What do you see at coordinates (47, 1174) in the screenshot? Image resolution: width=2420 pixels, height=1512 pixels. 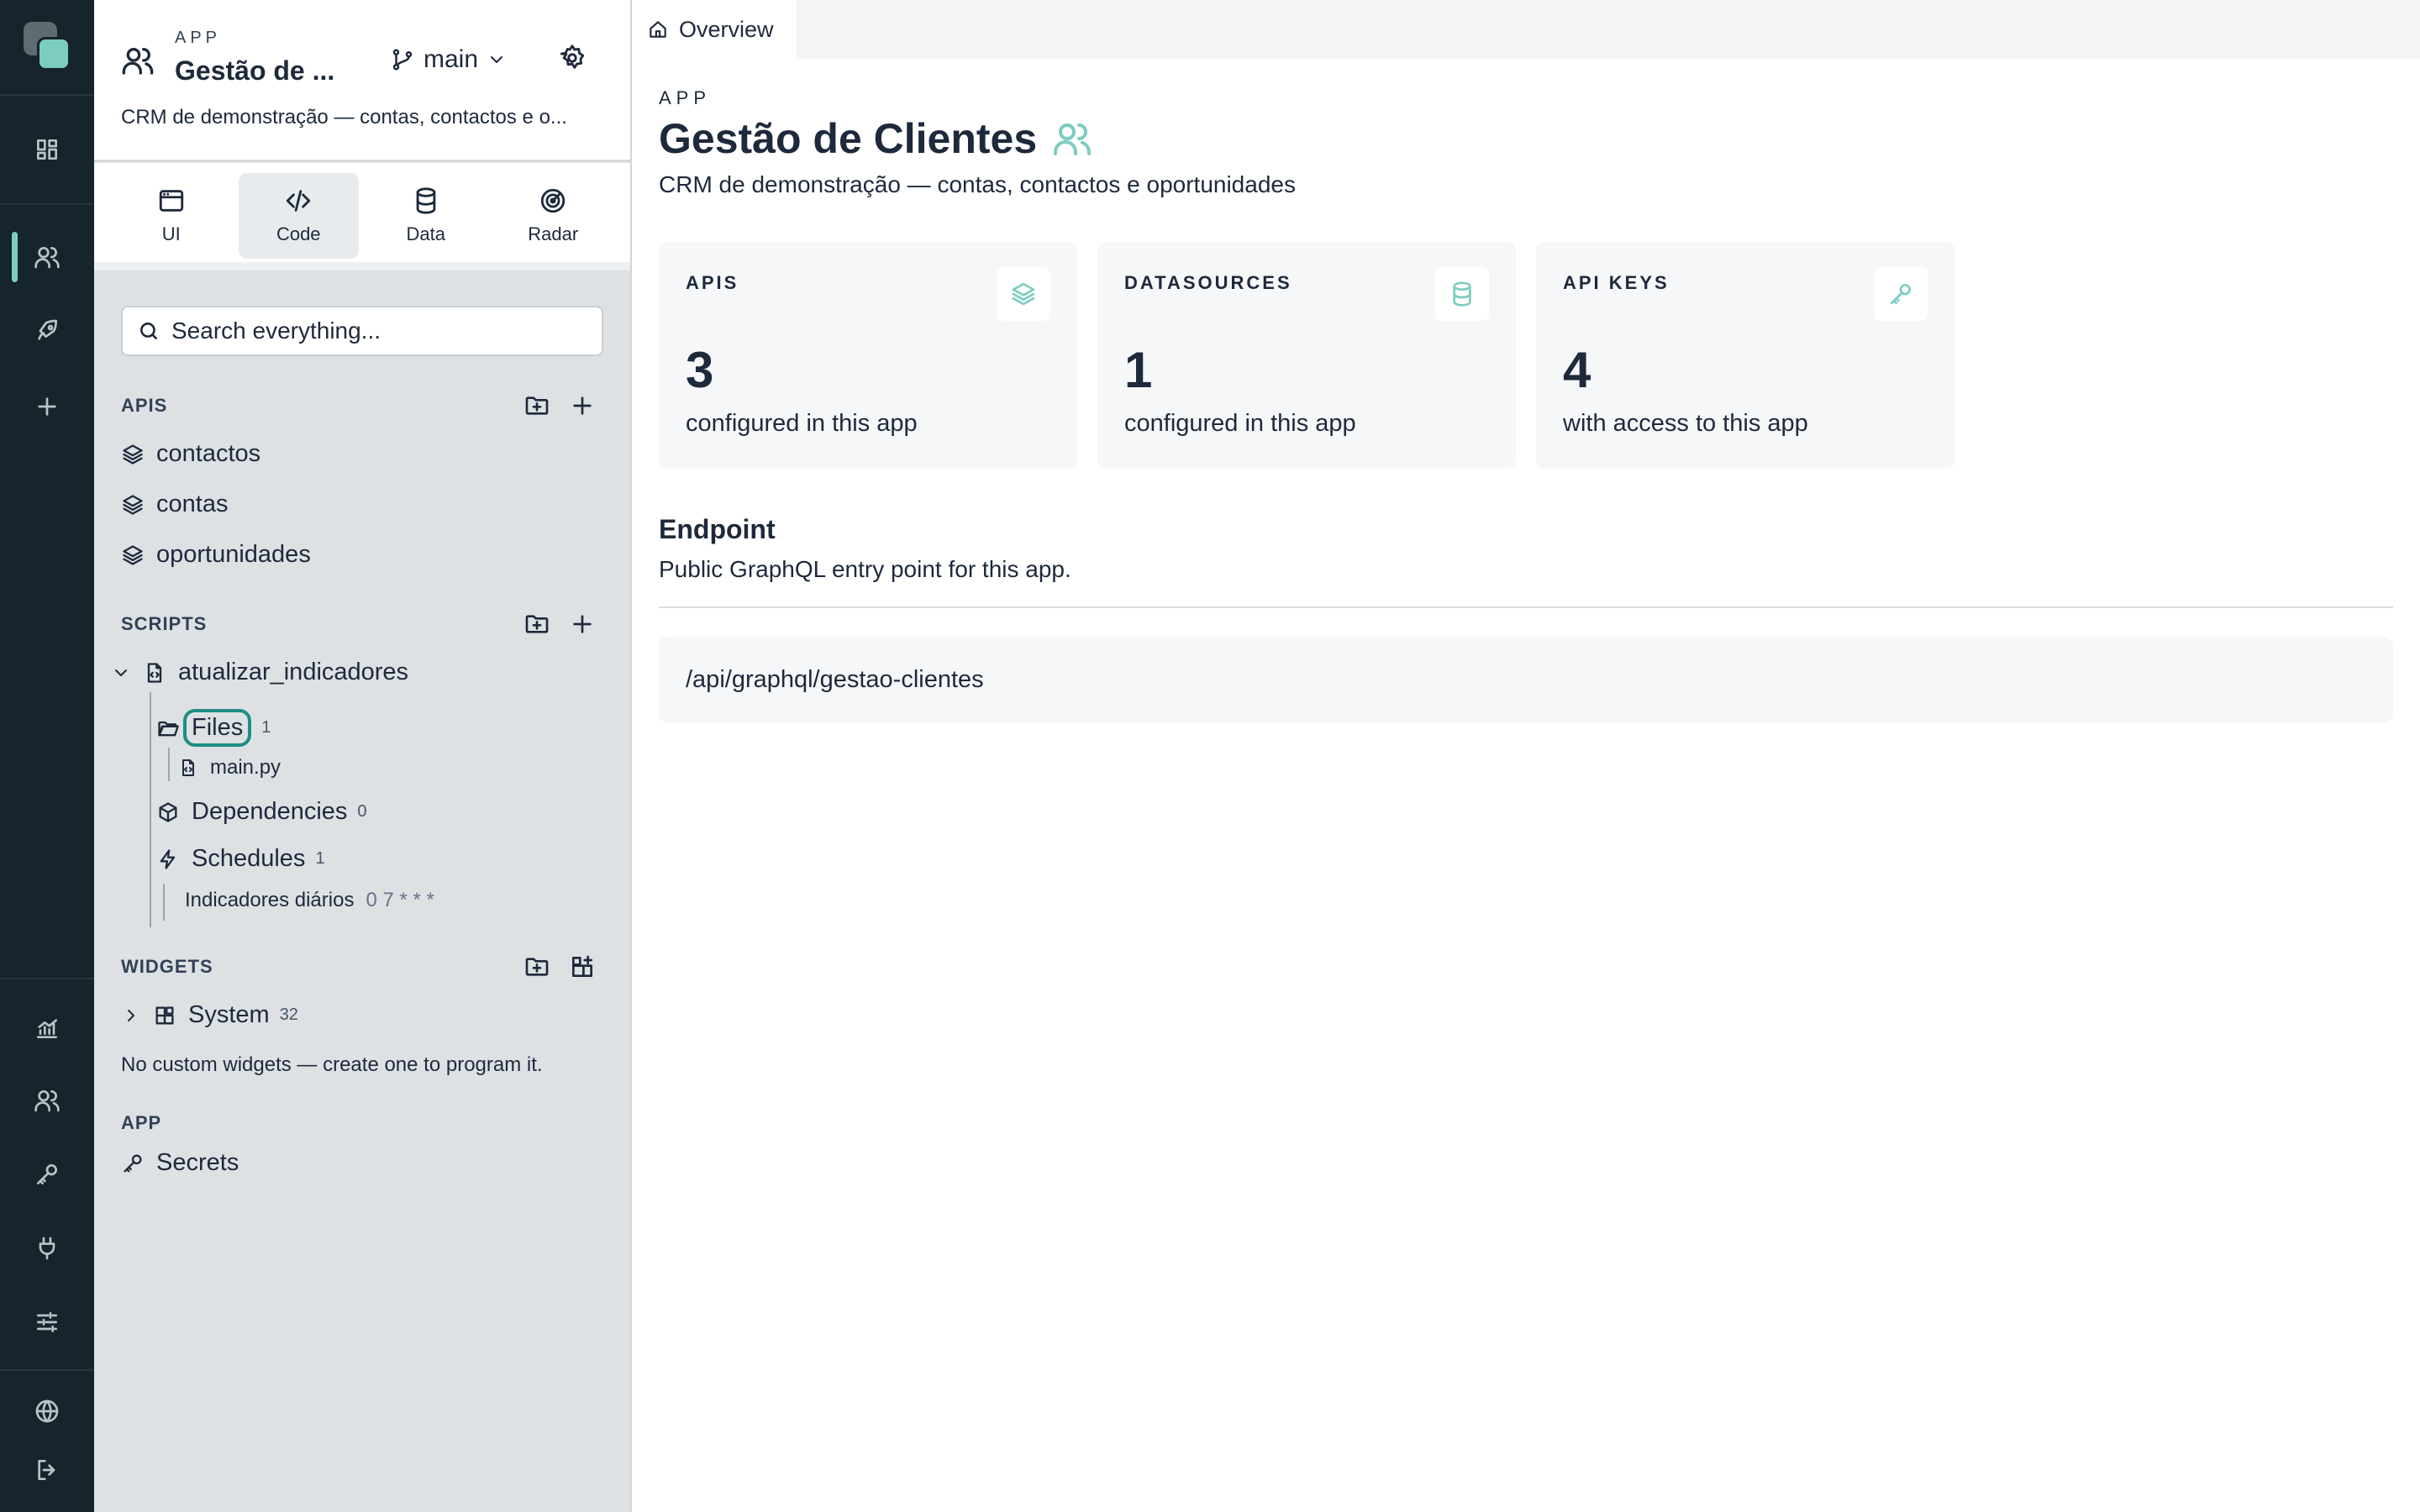 I see `key-icon` at bounding box center [47, 1174].